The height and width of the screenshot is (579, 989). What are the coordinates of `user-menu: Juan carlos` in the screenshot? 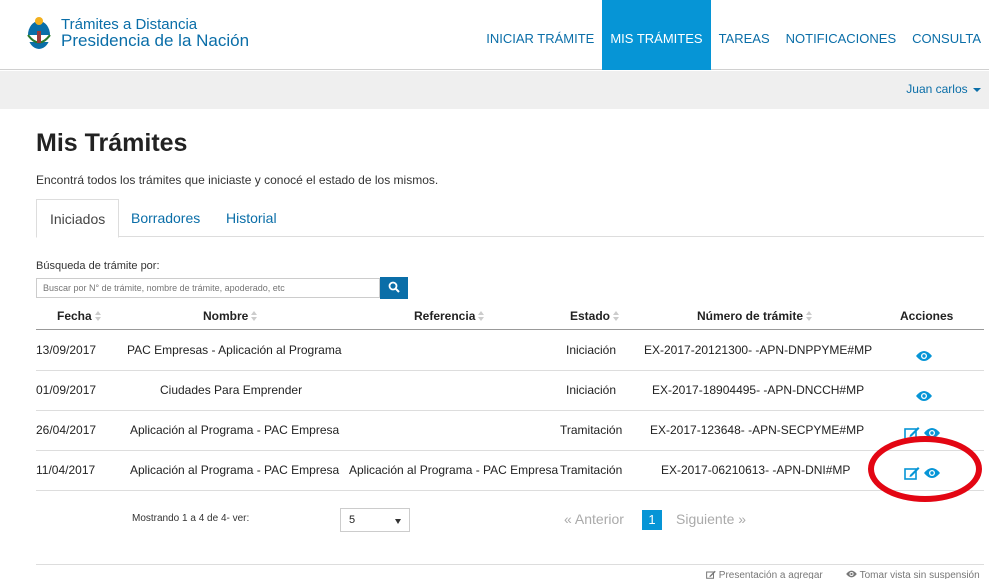 It's located at (943, 89).